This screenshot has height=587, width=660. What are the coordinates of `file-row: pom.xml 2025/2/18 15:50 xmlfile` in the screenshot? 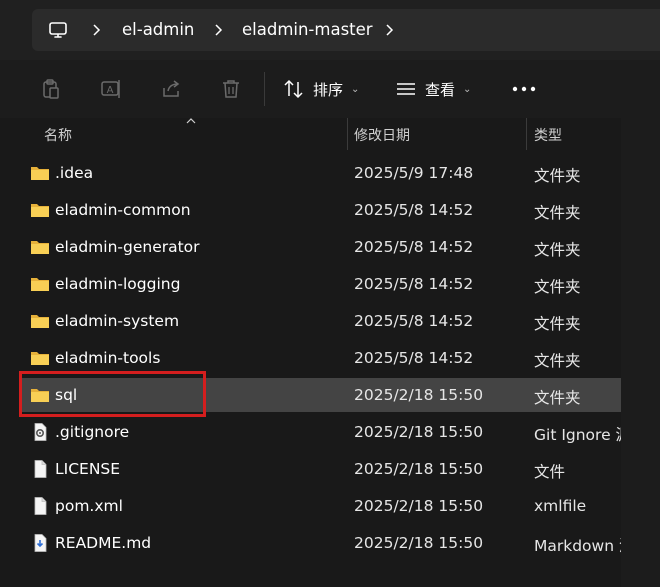 It's located at (320, 506).